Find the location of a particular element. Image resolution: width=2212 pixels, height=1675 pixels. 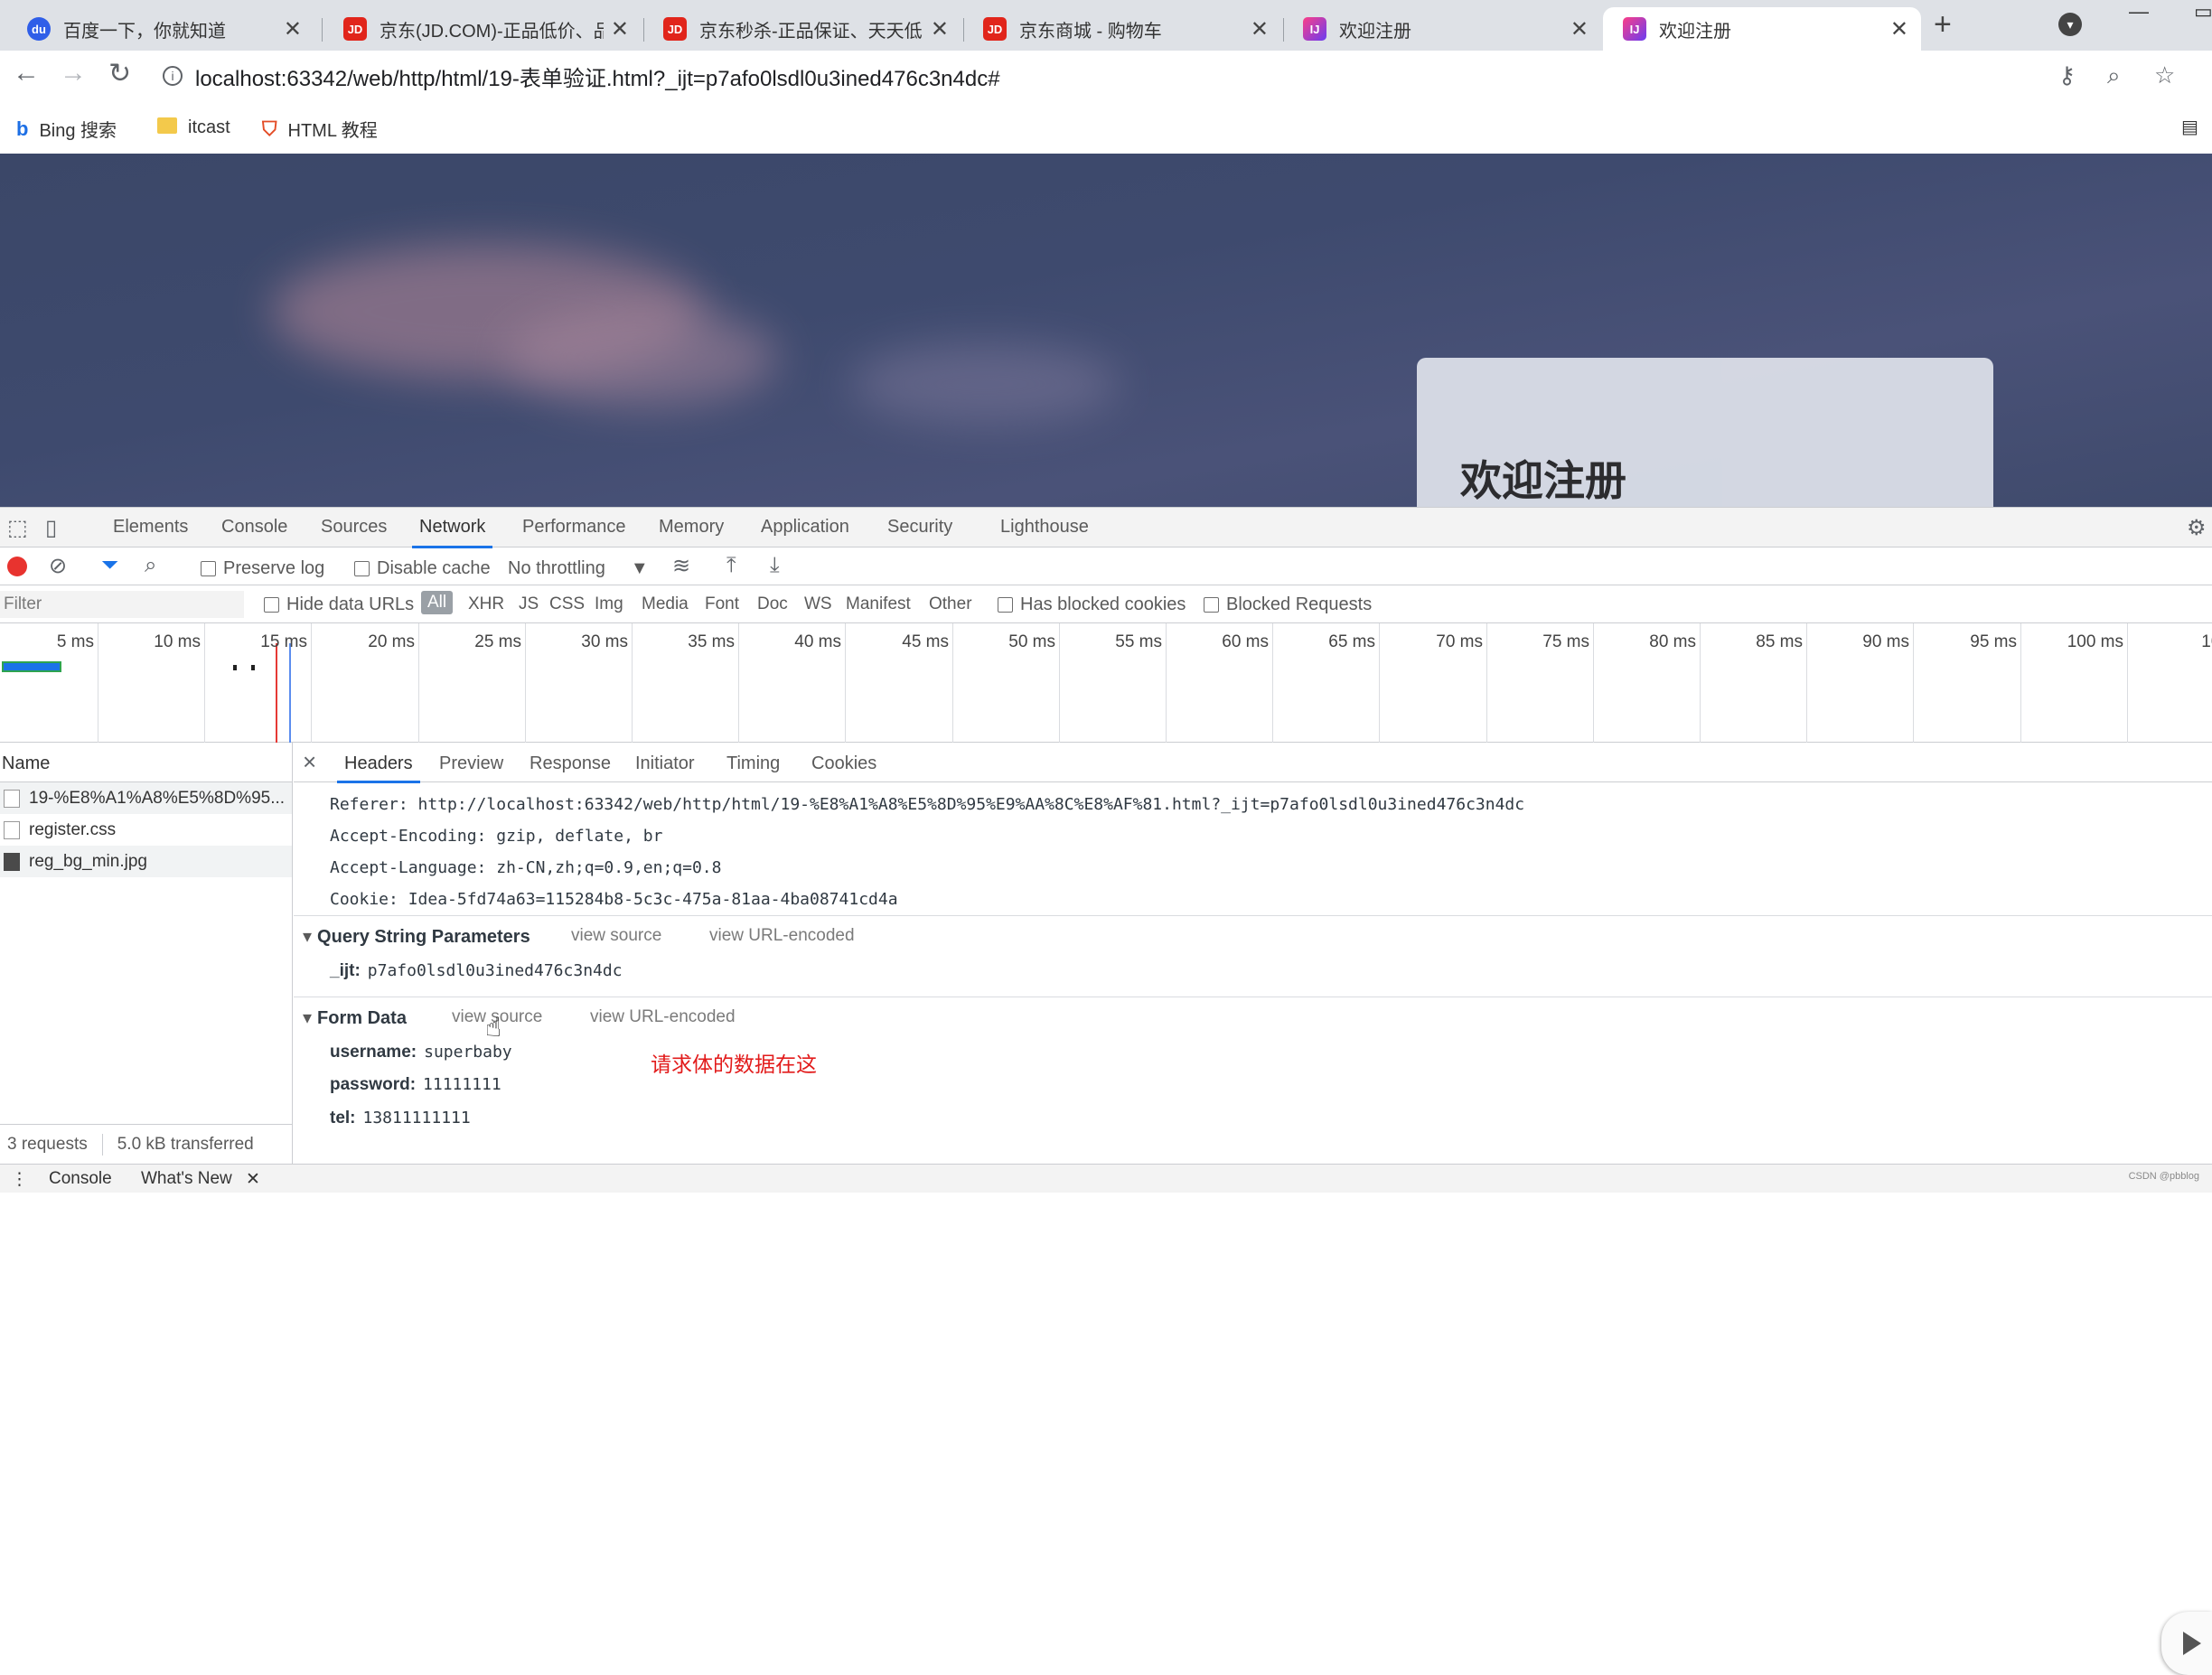

bookmark-itcast: itcast is located at coordinates (193, 127).